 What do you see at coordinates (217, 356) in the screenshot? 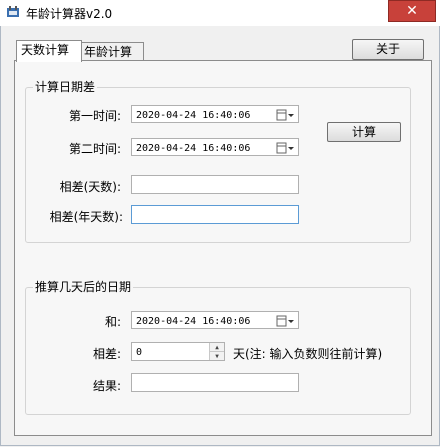
I see `spin-down-icon: ▼` at bounding box center [217, 356].